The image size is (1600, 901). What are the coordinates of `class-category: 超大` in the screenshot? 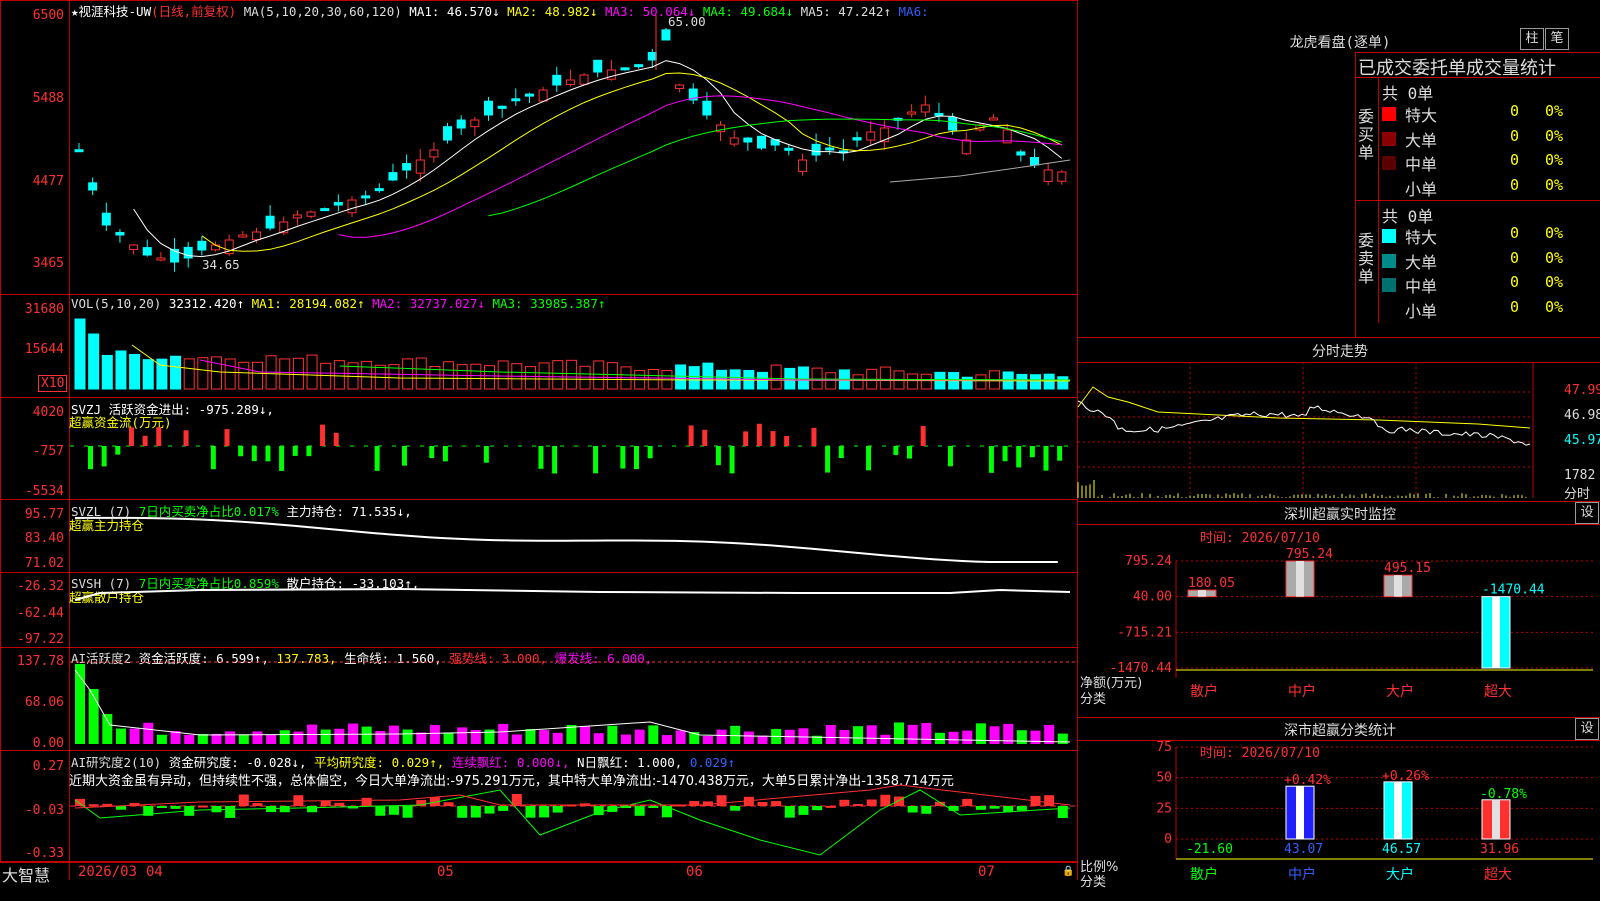 It's located at (1498, 875).